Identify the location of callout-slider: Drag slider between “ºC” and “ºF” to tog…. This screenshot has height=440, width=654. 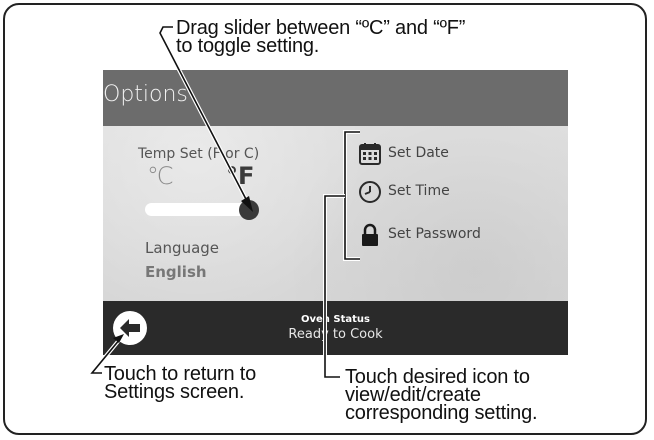
(320, 37).